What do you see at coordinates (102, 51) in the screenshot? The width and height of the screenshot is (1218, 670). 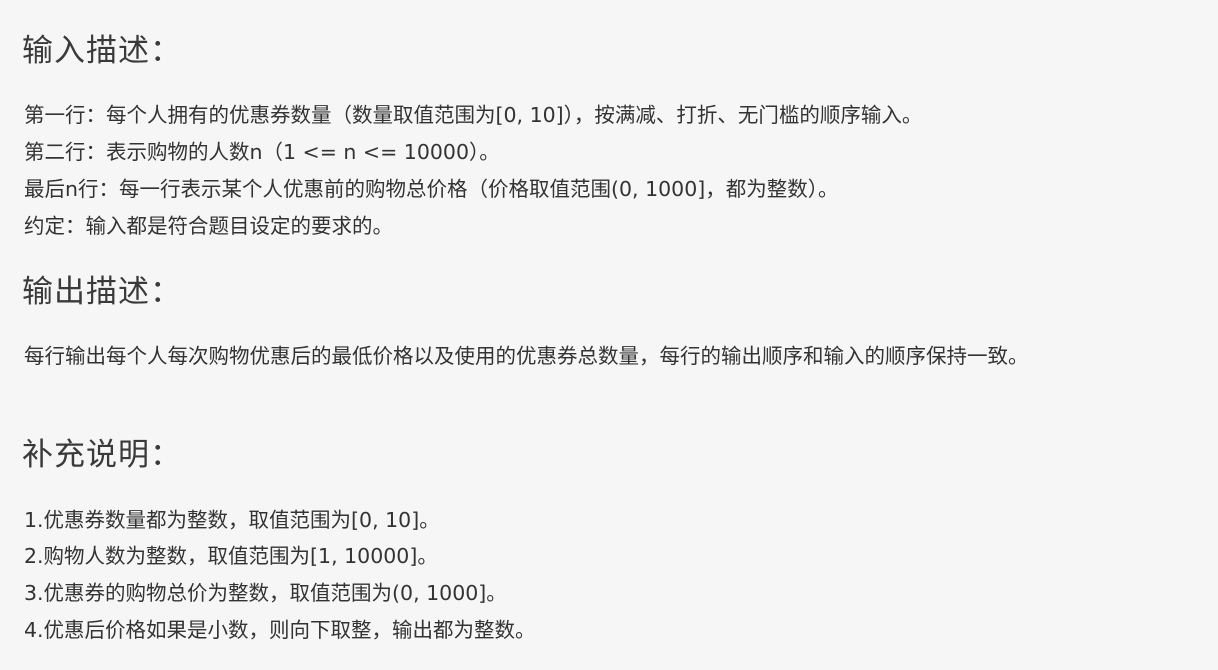 I see `input-description-heading: 输入描述：` at bounding box center [102, 51].